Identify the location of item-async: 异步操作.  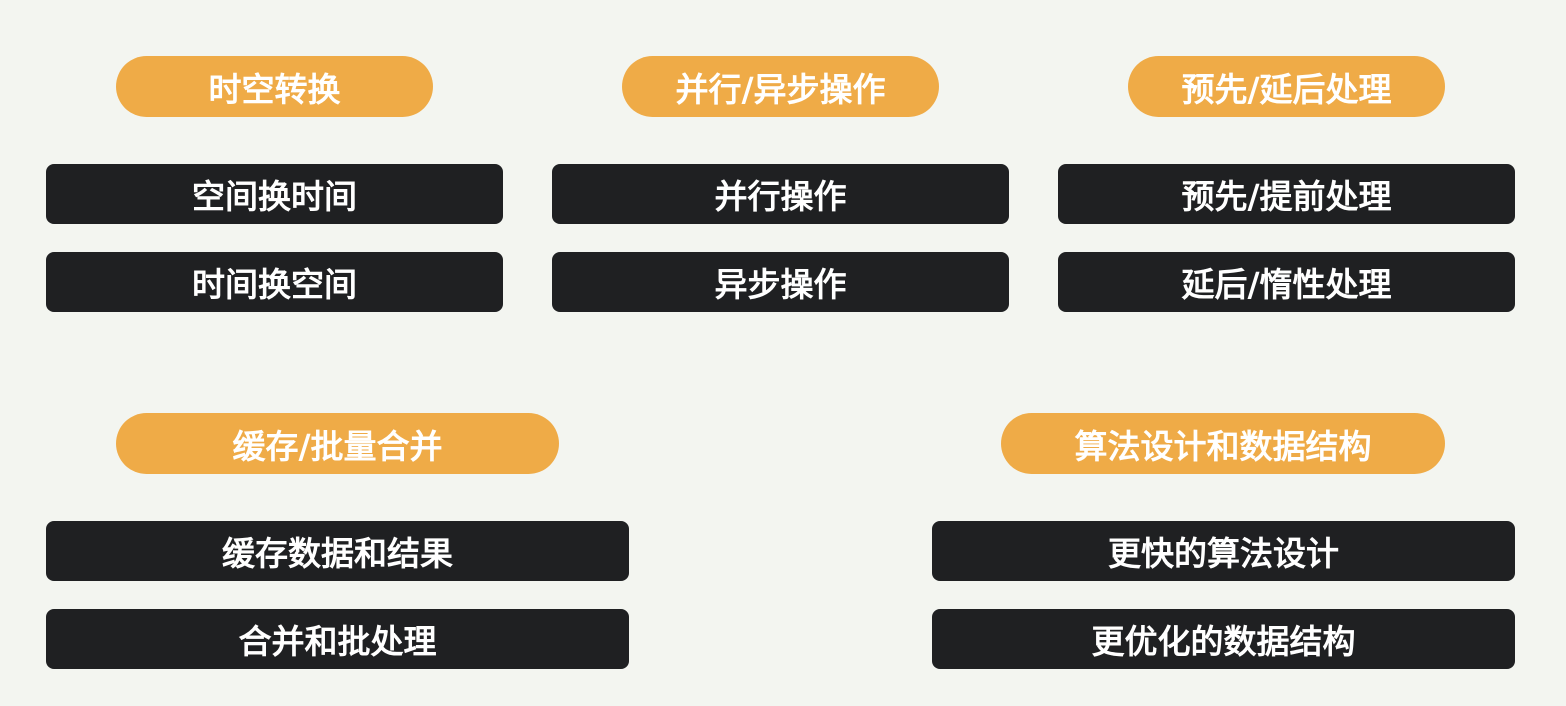
(780, 282).